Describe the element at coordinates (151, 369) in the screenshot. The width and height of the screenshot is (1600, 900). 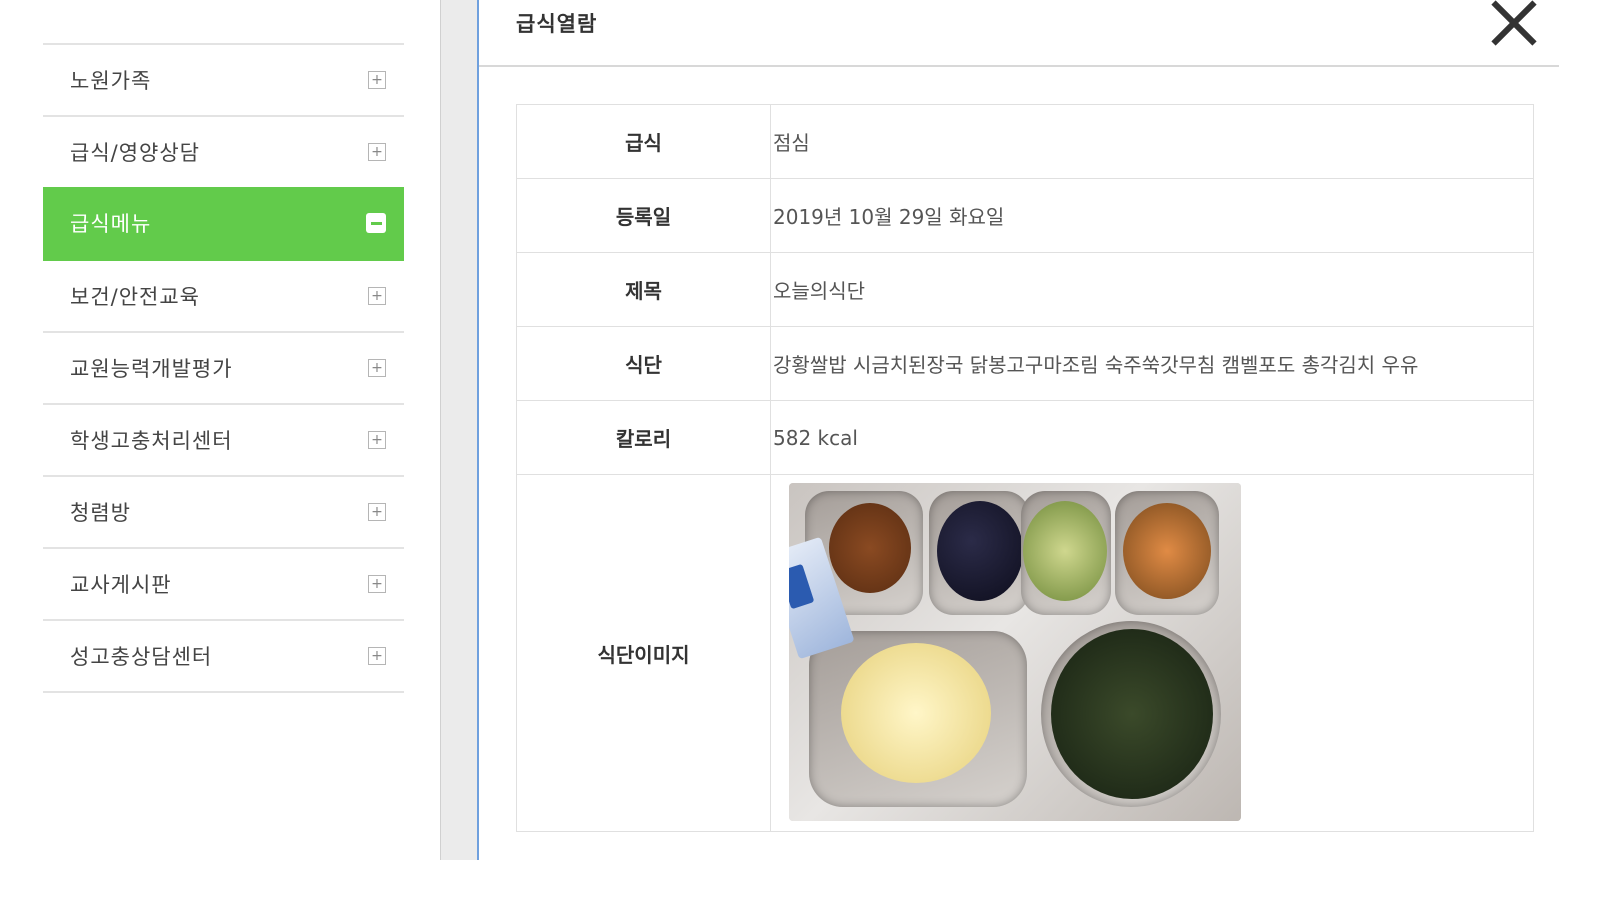
I see `sidebar-item-label: 교원능력개발평가` at that location.